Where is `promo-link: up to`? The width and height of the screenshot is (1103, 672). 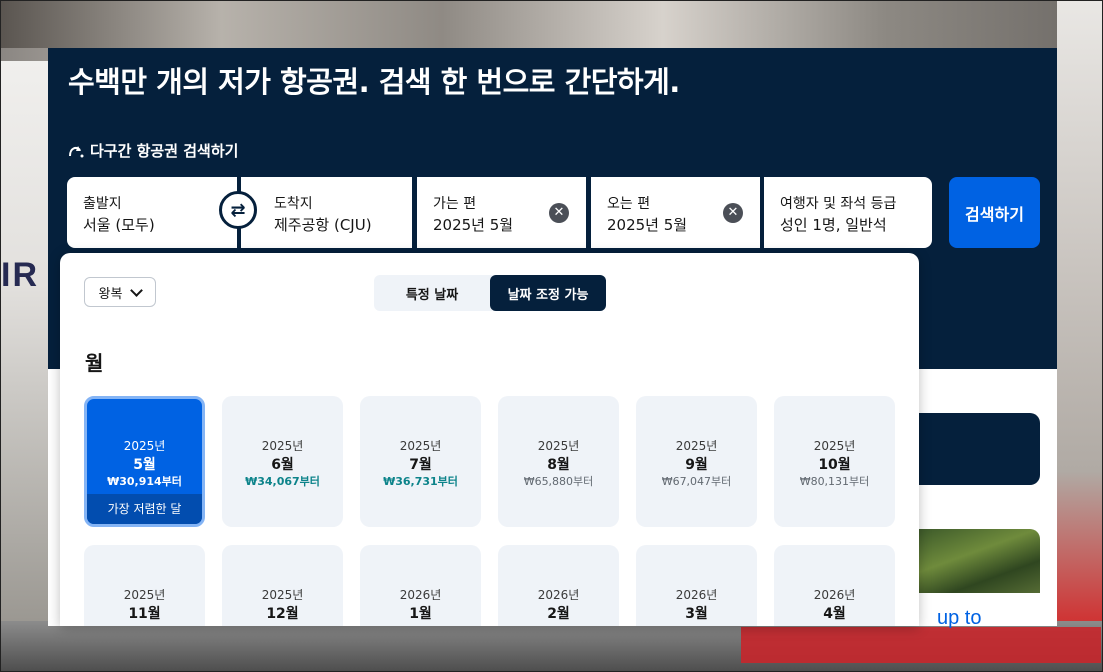
promo-link: up to is located at coordinates (959, 618).